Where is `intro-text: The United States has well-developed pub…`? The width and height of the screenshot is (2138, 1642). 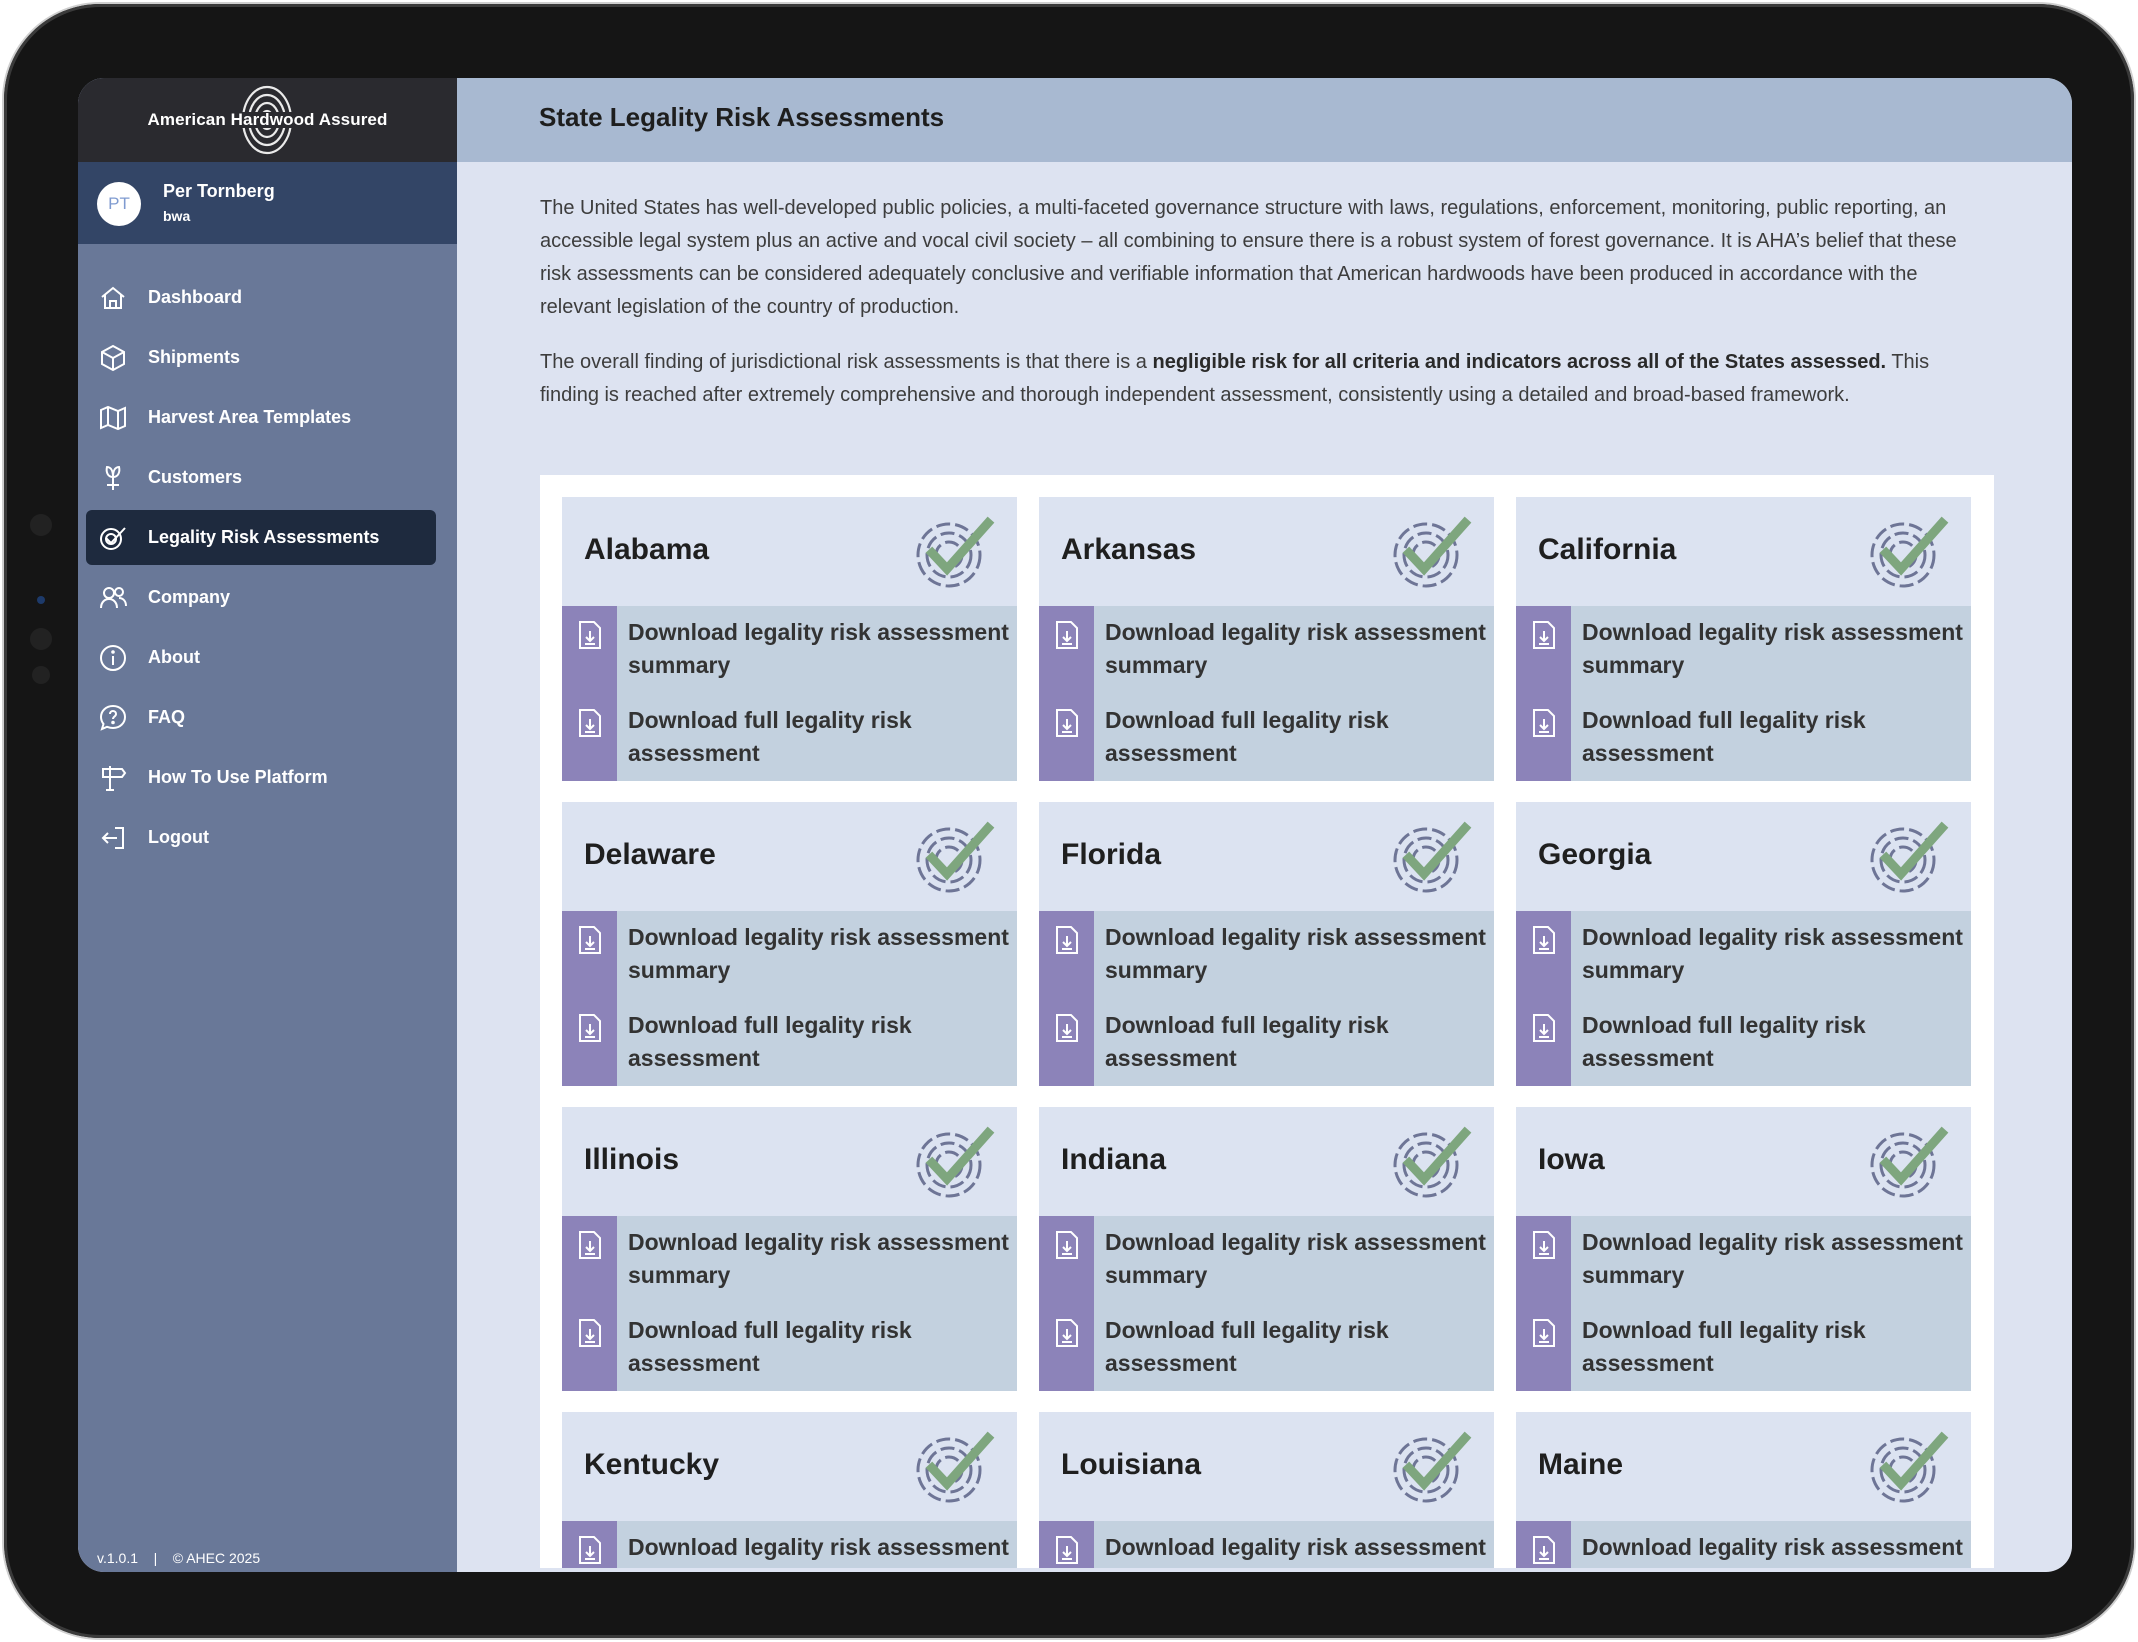 intro-text: The United States has well-developed pub… is located at coordinates (1265, 313).